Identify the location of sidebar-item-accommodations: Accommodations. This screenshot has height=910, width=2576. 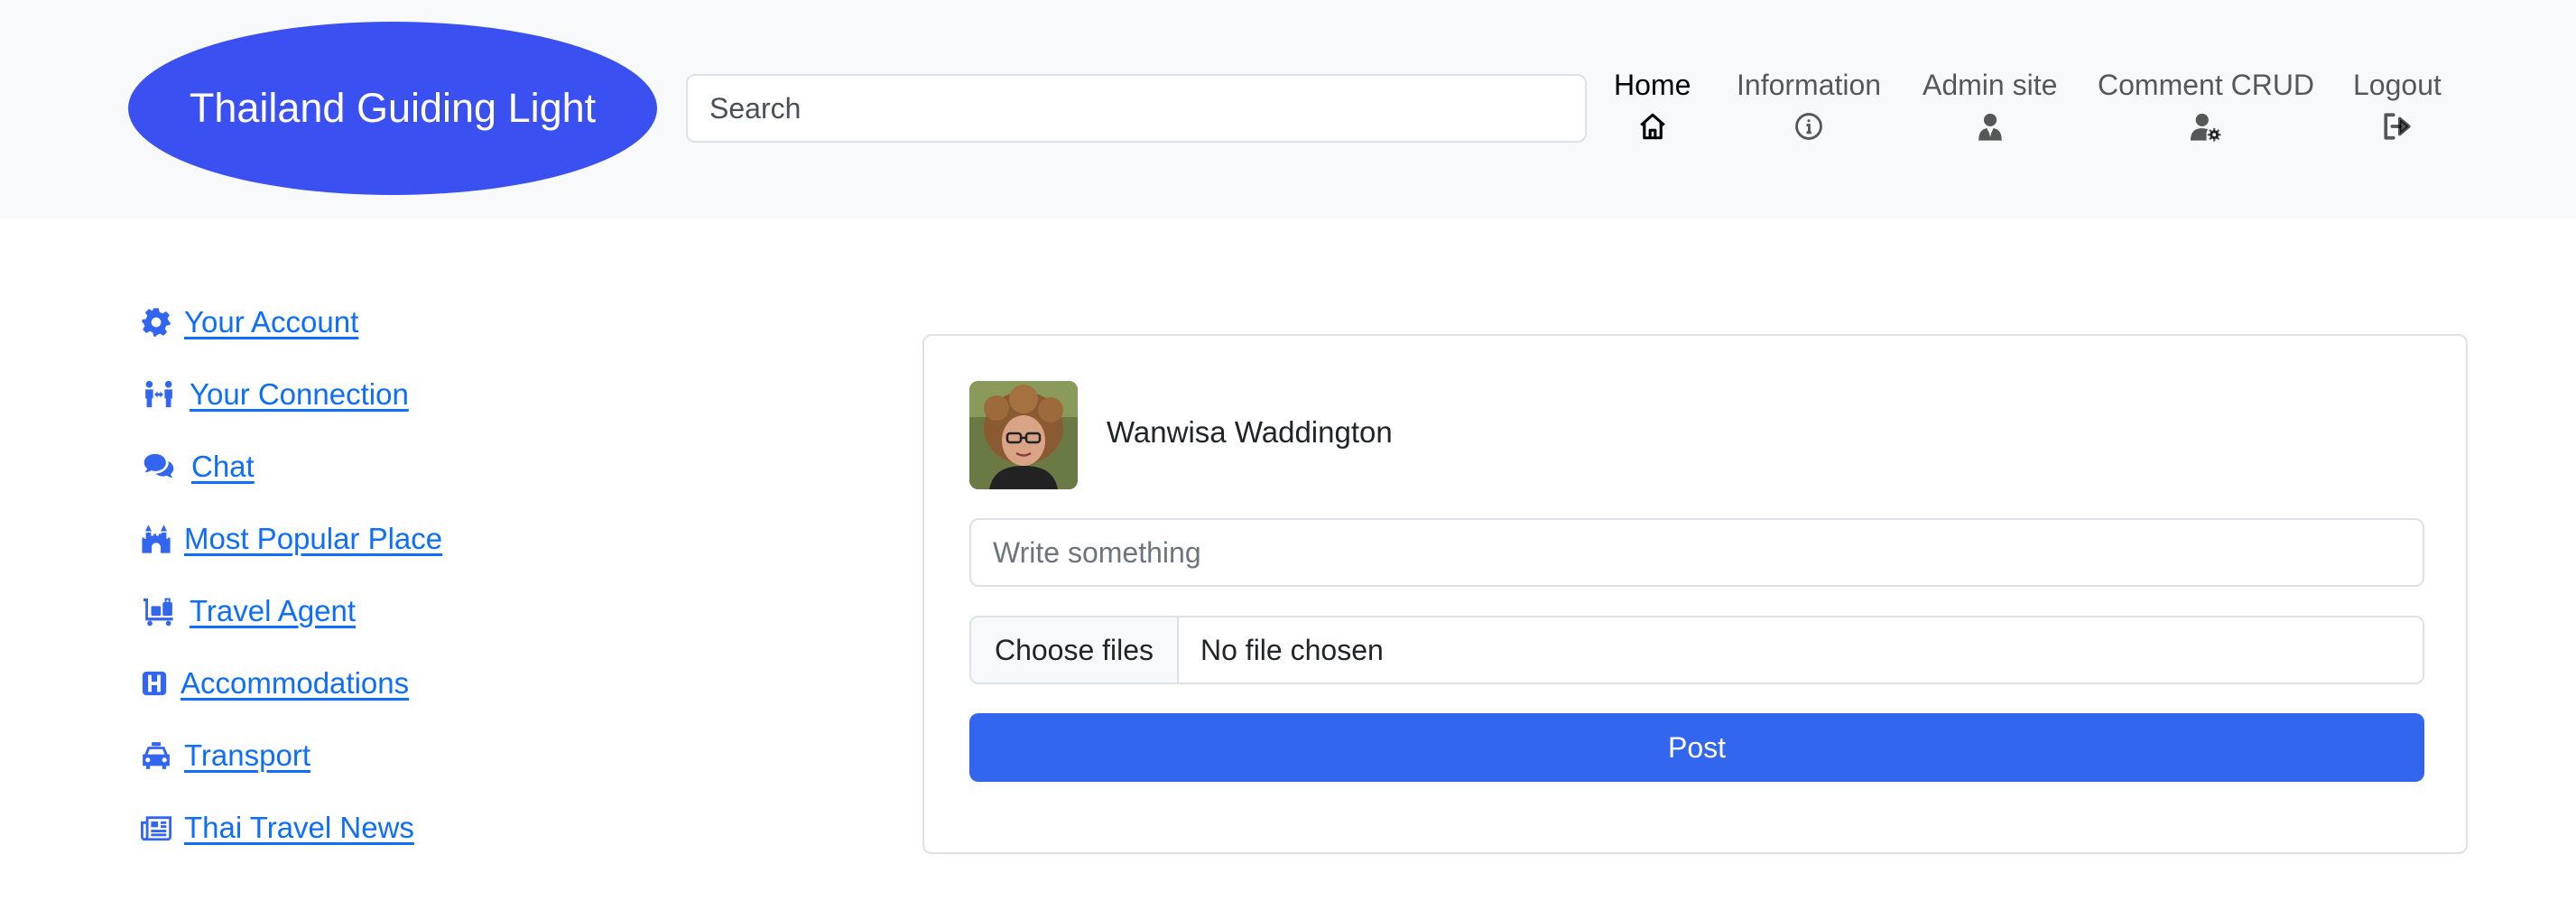
(275, 683).